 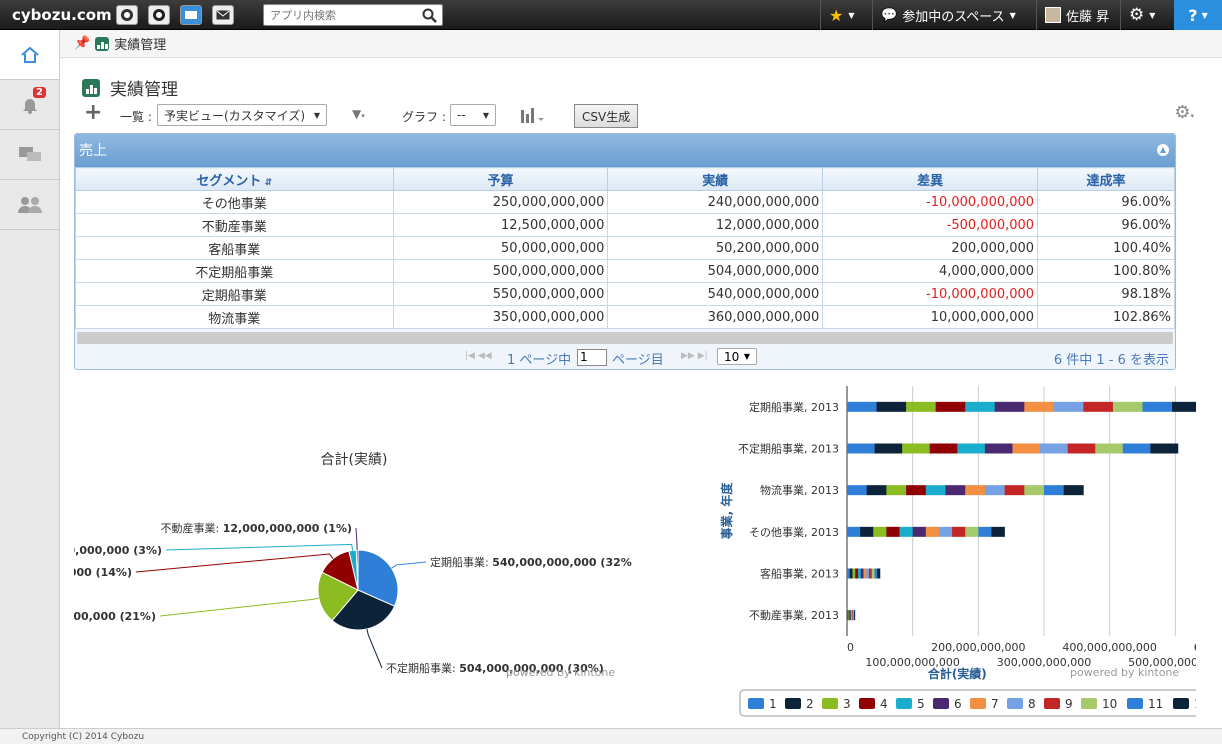 What do you see at coordinates (958, 704) in the screenshot?
I see `legend-label: 6` at bounding box center [958, 704].